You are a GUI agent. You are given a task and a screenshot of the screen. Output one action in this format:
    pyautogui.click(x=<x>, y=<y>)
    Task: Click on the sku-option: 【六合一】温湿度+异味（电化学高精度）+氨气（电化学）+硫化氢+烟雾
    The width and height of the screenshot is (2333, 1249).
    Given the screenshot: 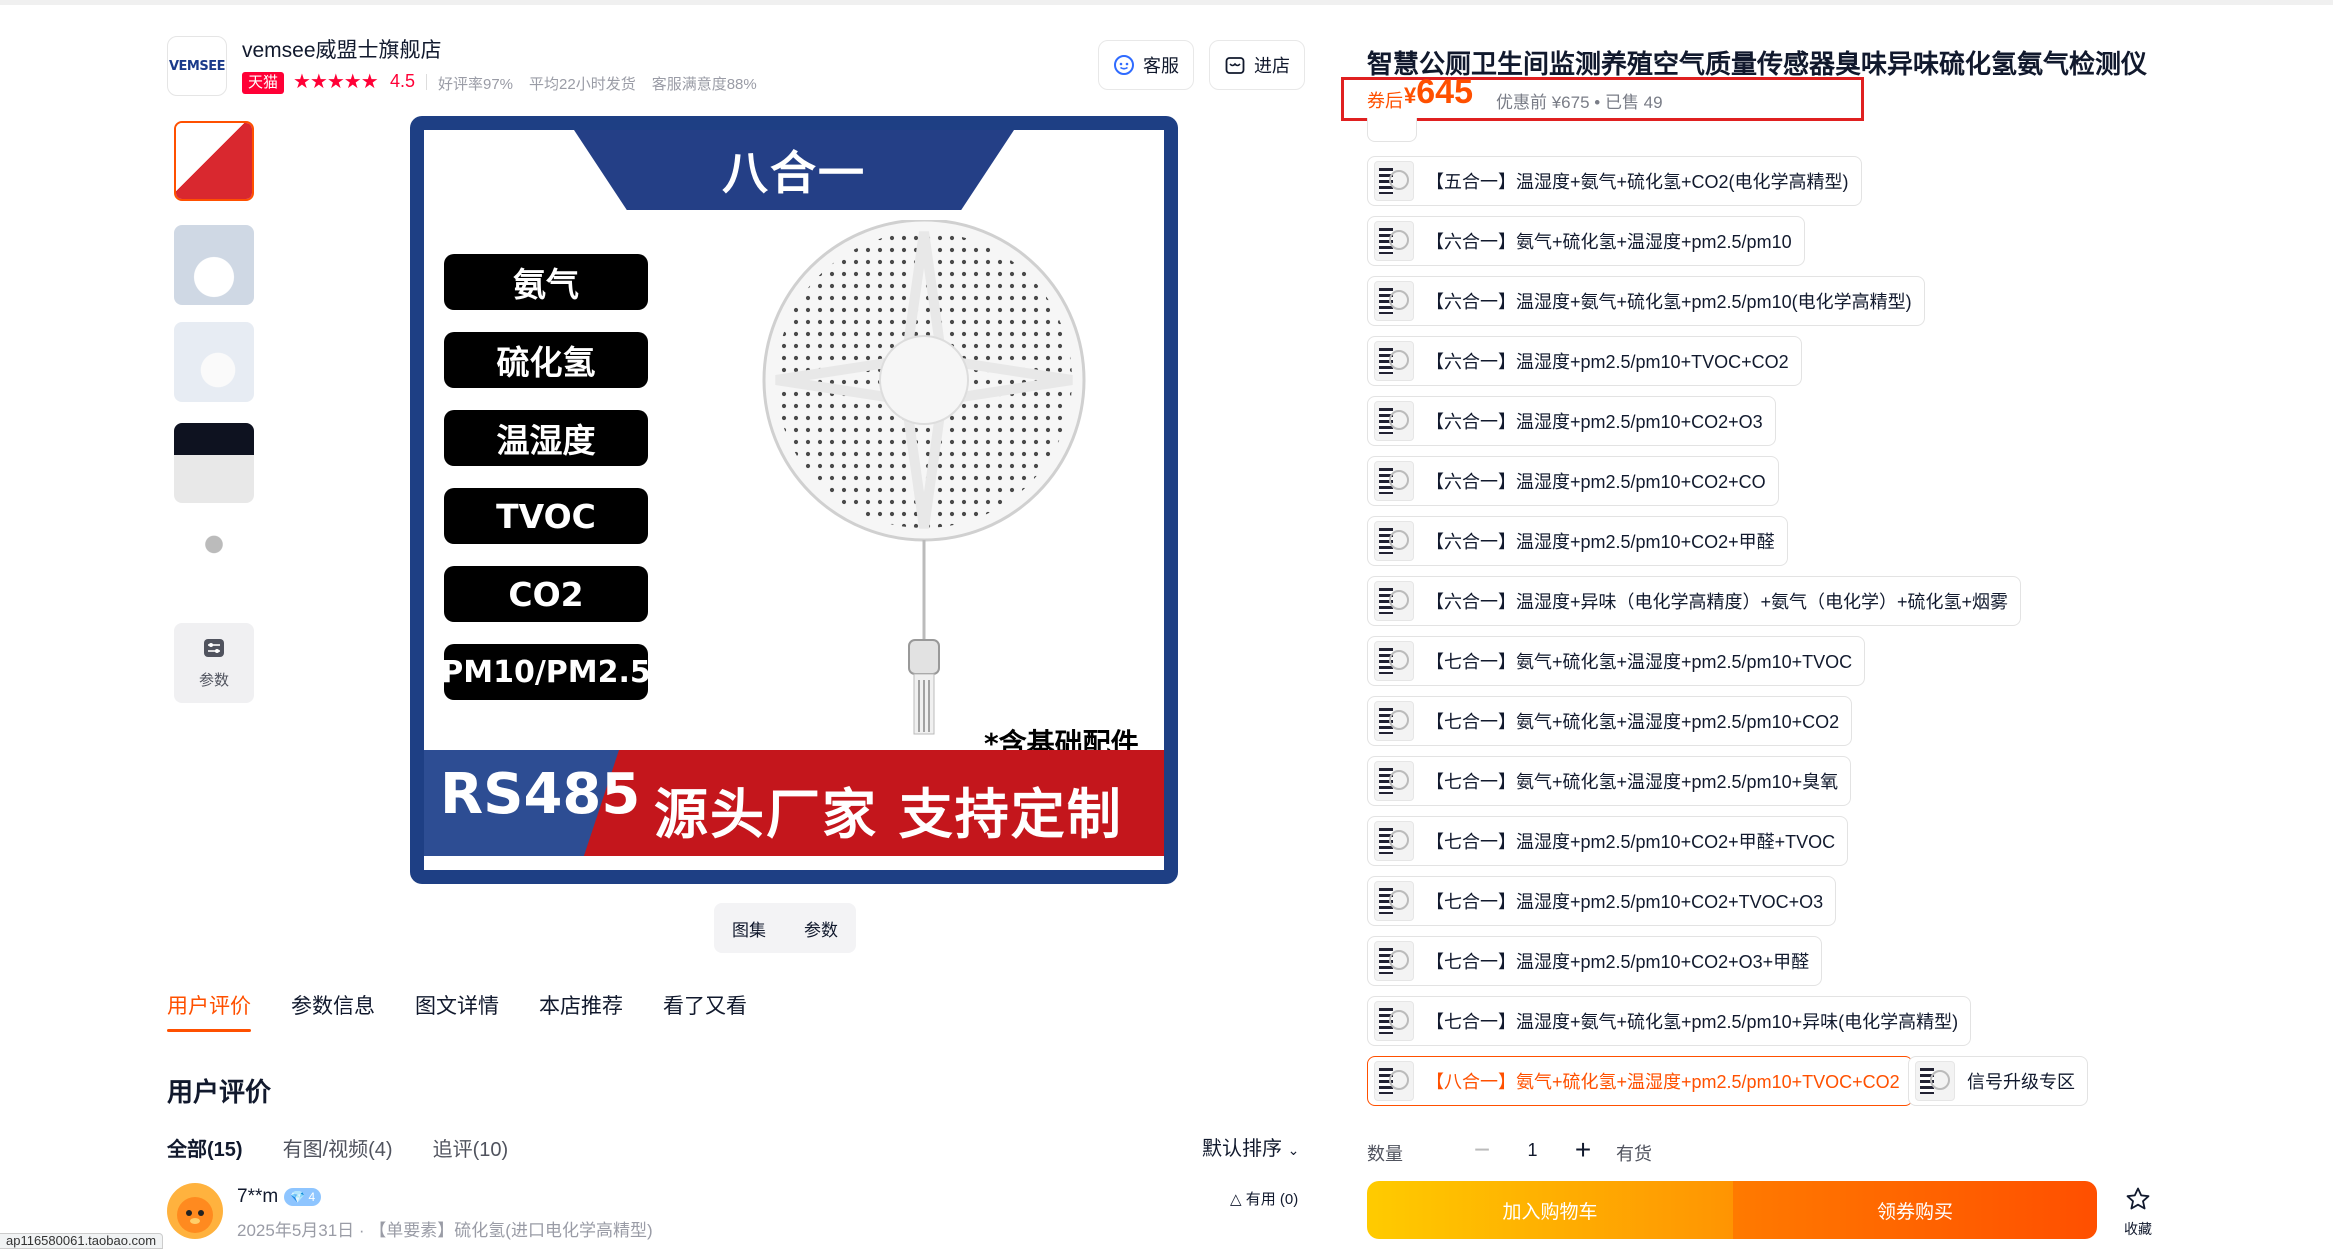 What is the action you would take?
    pyautogui.click(x=1694, y=601)
    